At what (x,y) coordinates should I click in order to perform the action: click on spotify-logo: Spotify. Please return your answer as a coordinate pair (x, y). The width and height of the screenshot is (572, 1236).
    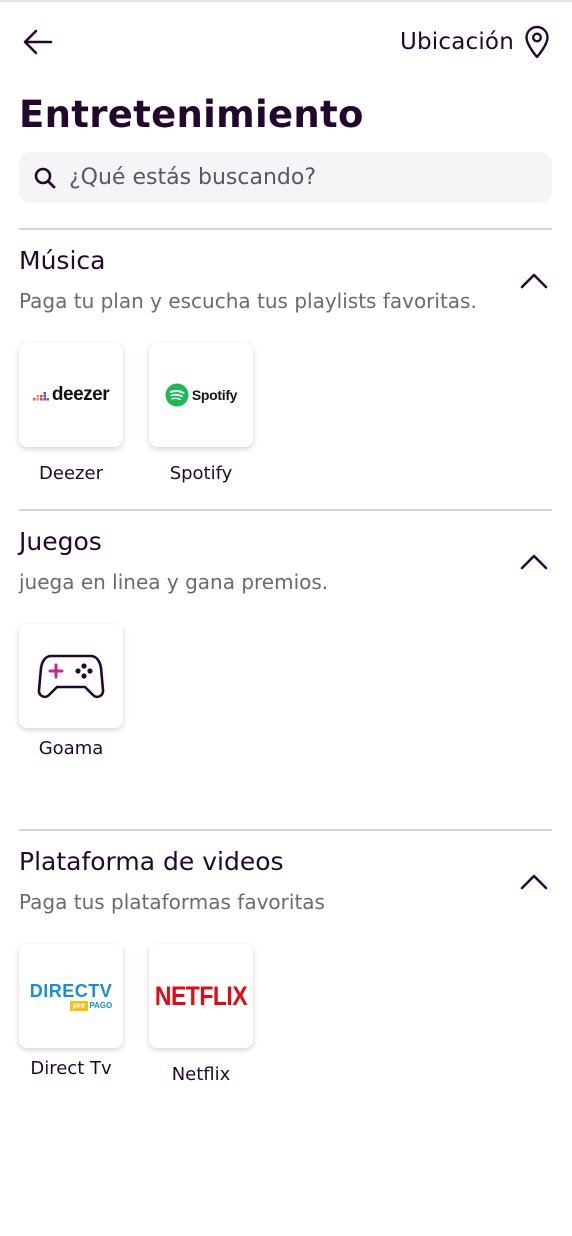
    Looking at the image, I should click on (201, 395).